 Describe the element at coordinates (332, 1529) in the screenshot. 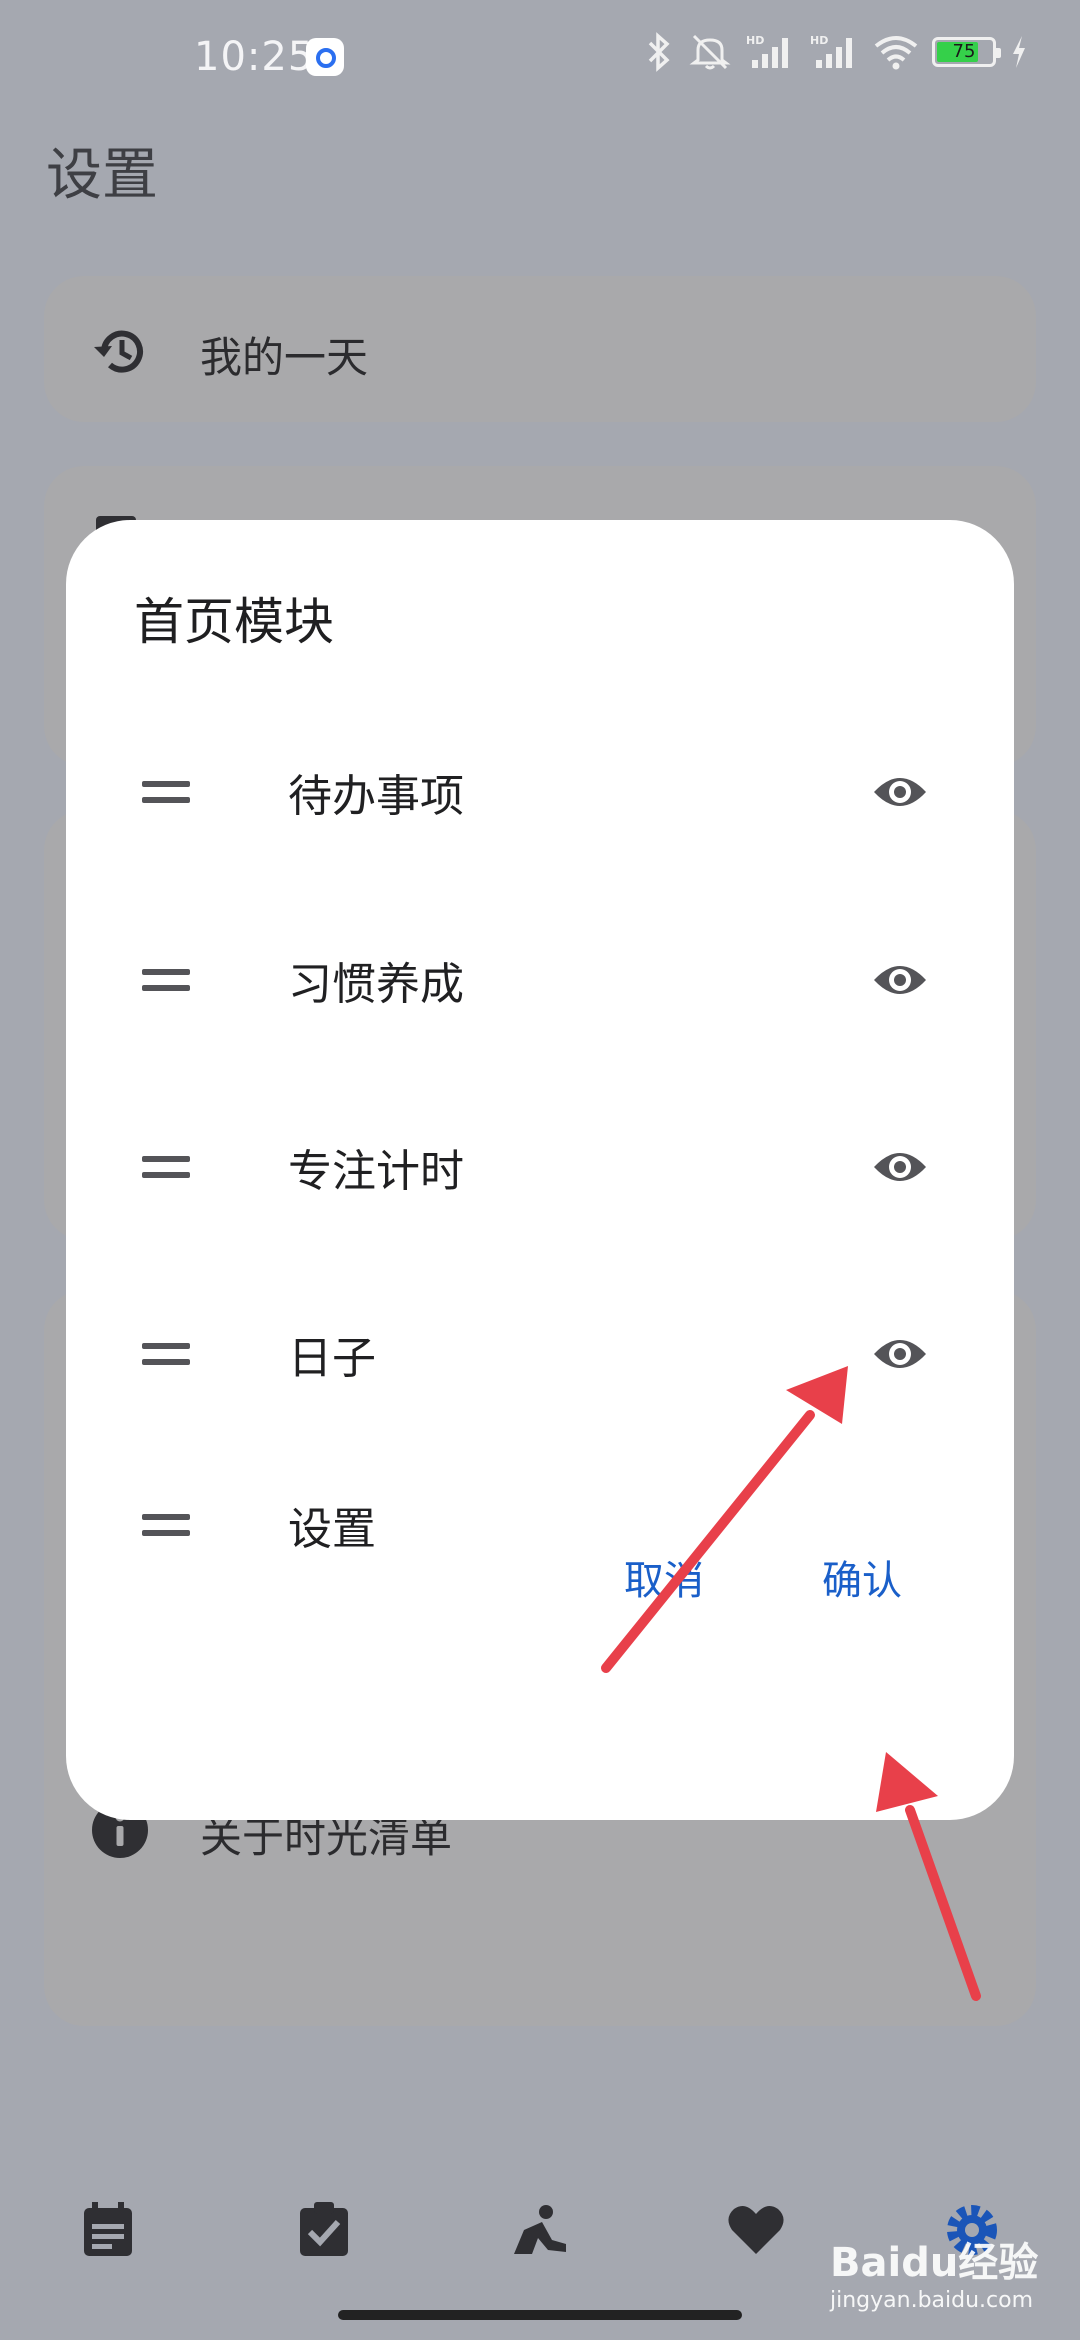

I see `module-label: 设置` at that location.